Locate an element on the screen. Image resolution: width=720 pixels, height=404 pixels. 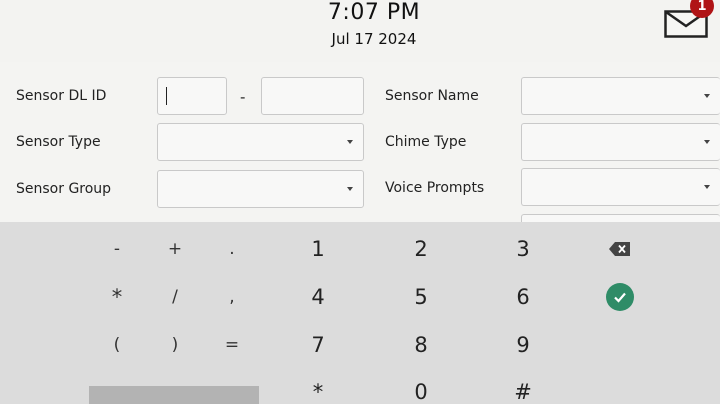
backspace-key is located at coordinates (620, 249).